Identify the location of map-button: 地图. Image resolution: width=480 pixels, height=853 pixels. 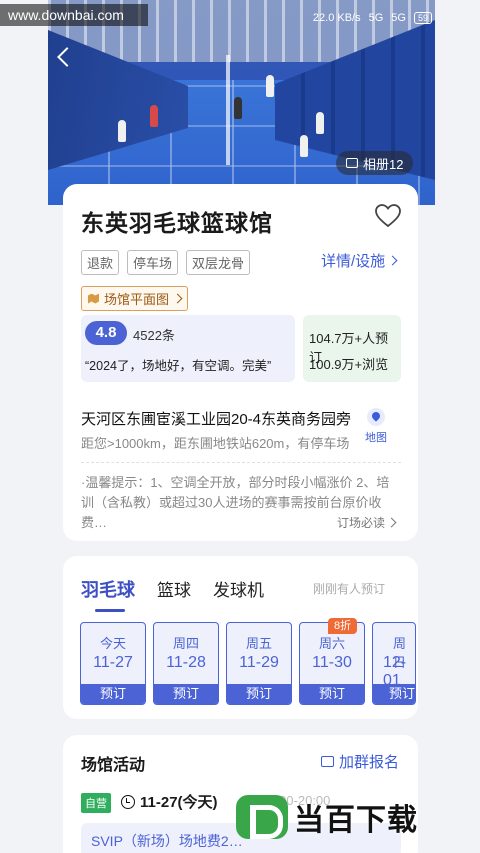
(376, 426).